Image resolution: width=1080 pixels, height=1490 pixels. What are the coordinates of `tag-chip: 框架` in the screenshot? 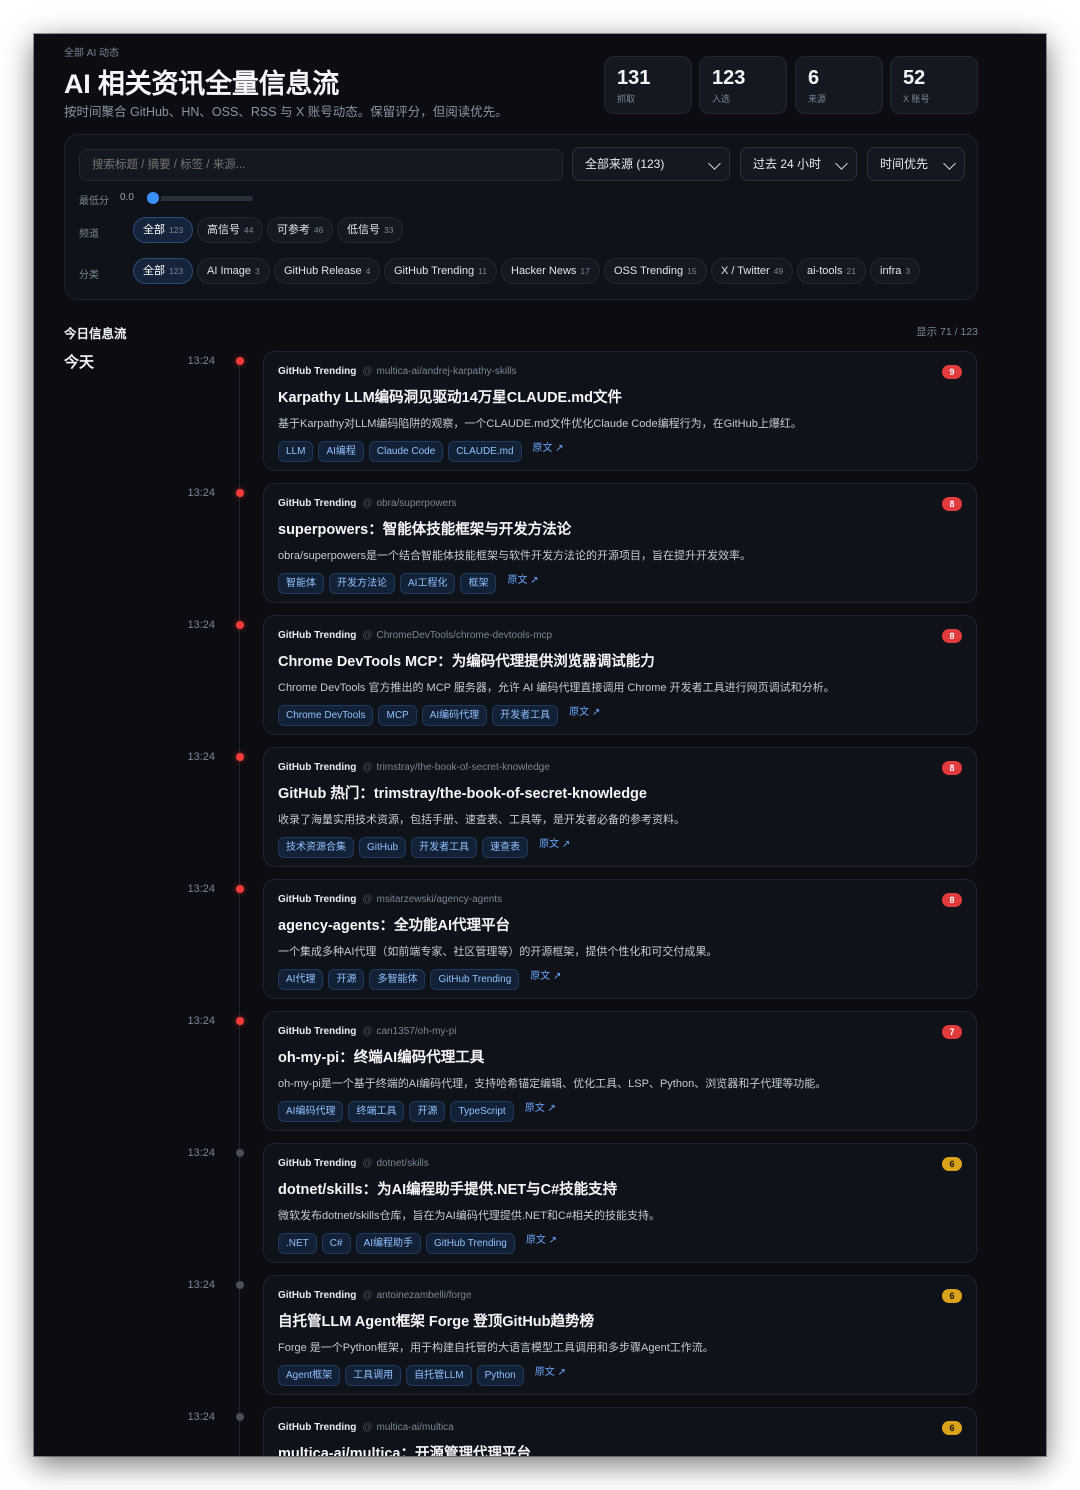 It's located at (478, 583).